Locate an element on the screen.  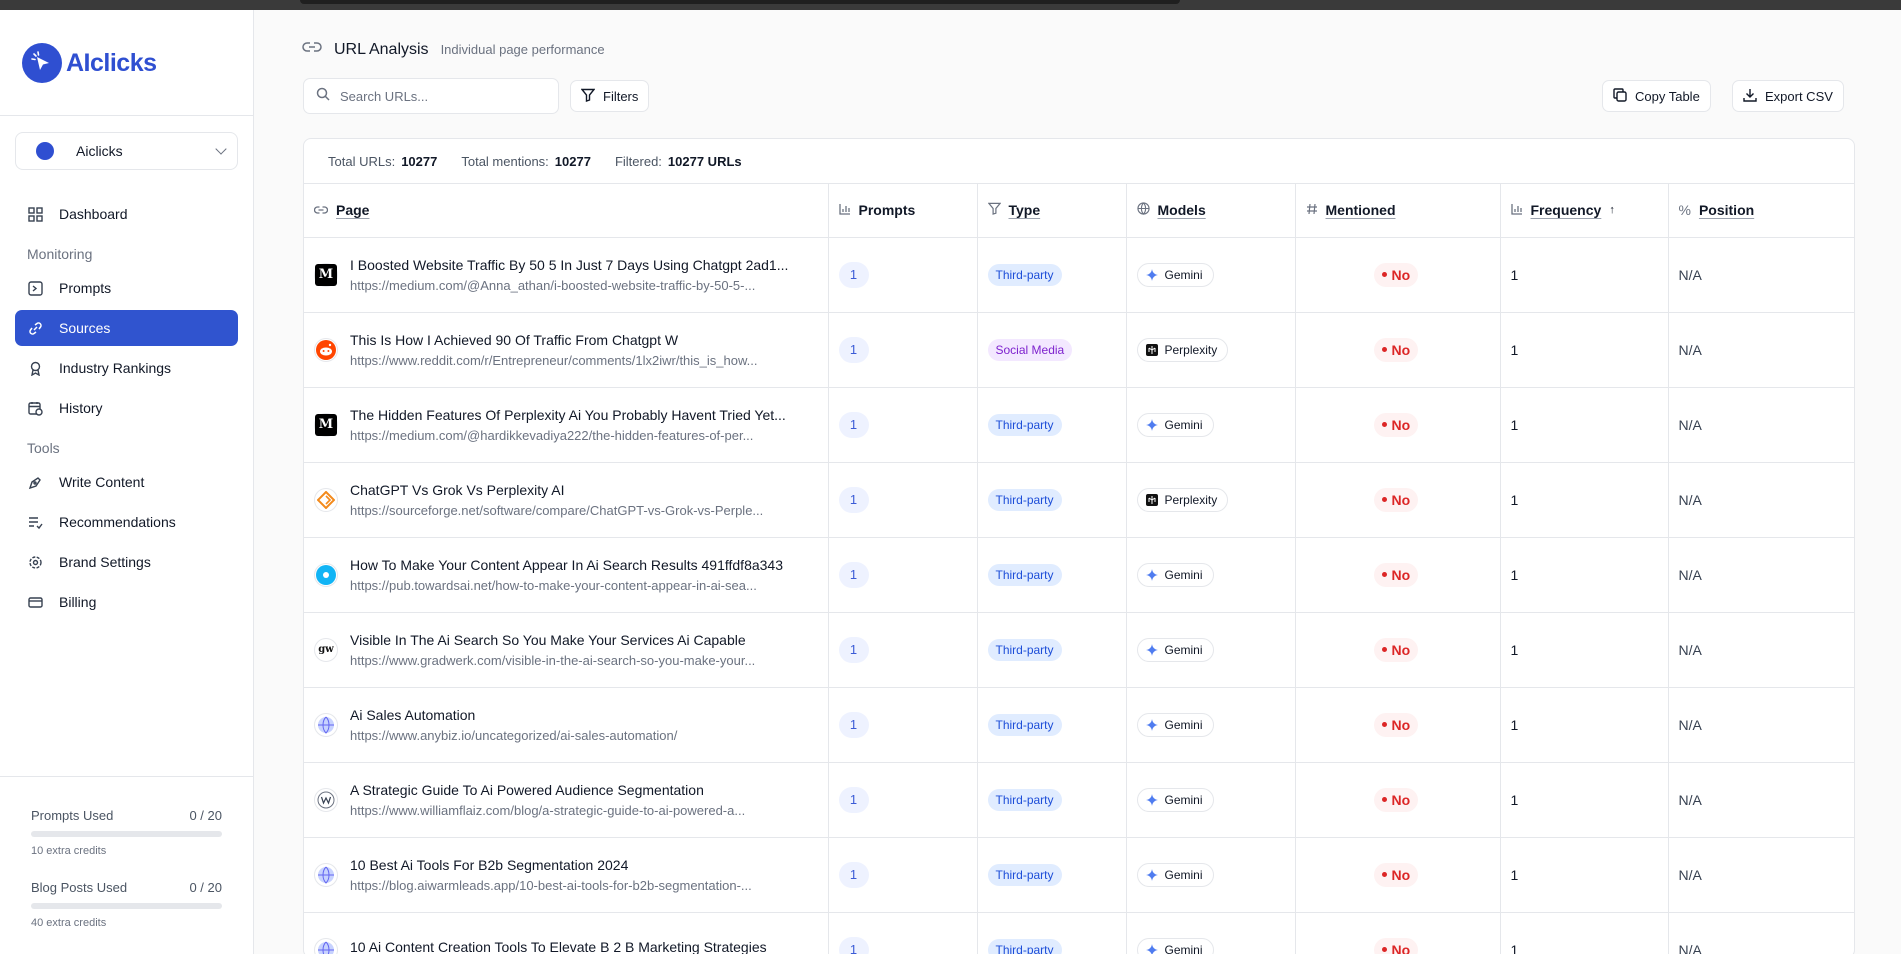
copy-table-button: Copy Table is located at coordinates (1656, 96).